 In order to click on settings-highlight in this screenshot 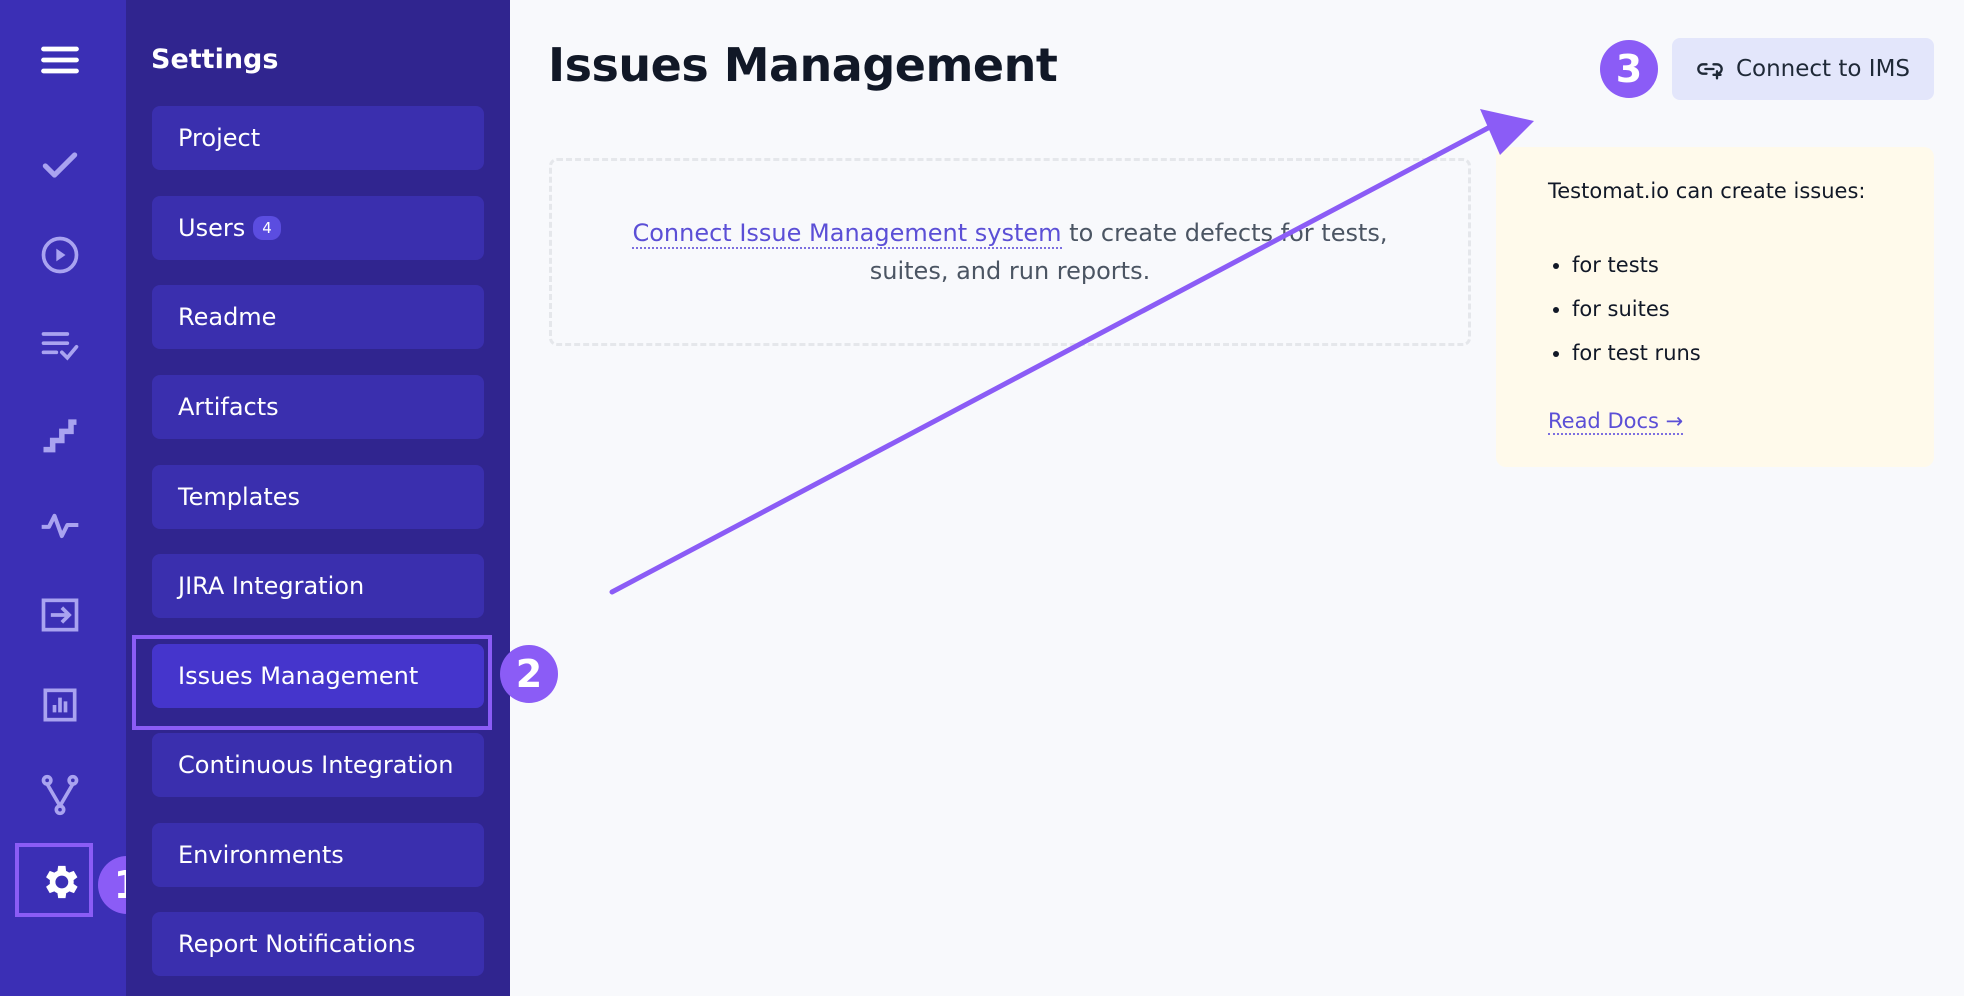, I will do `click(54, 880)`.